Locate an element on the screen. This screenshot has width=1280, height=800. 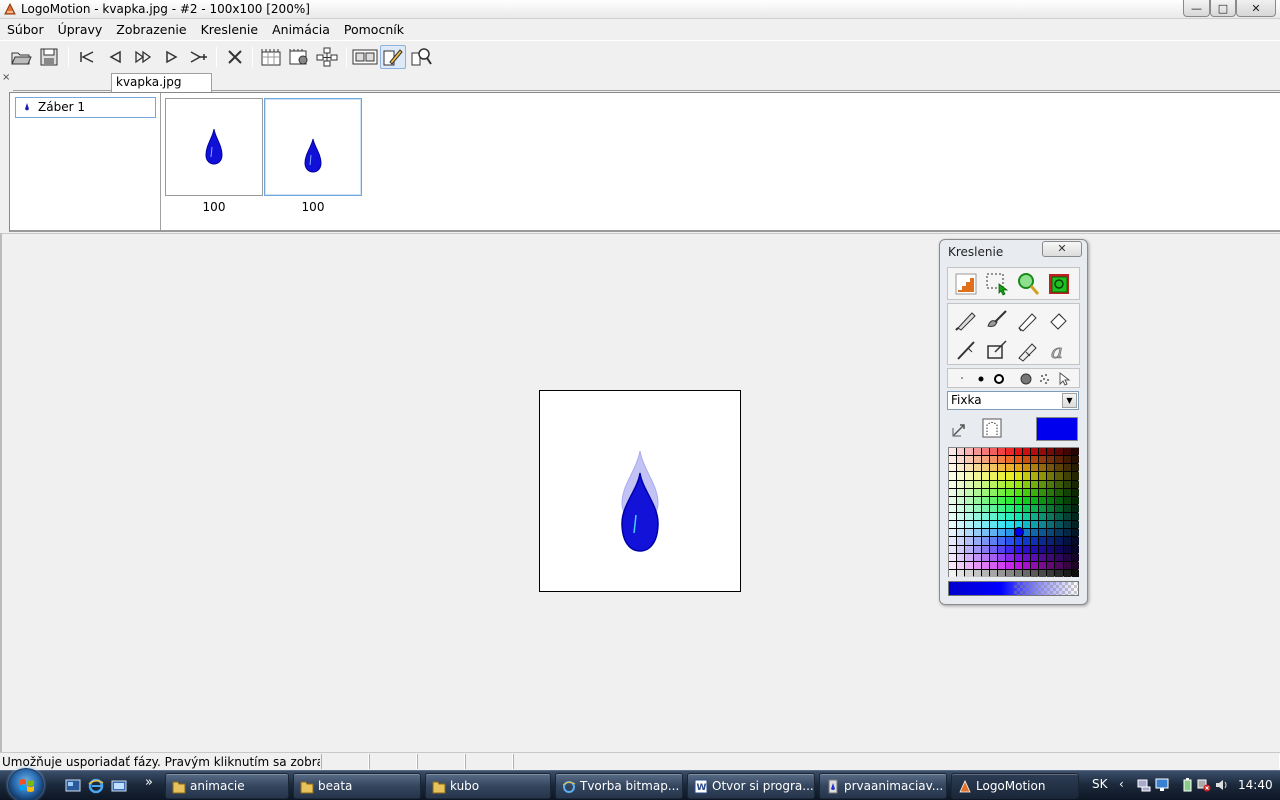
play-button is located at coordinates (171, 57).